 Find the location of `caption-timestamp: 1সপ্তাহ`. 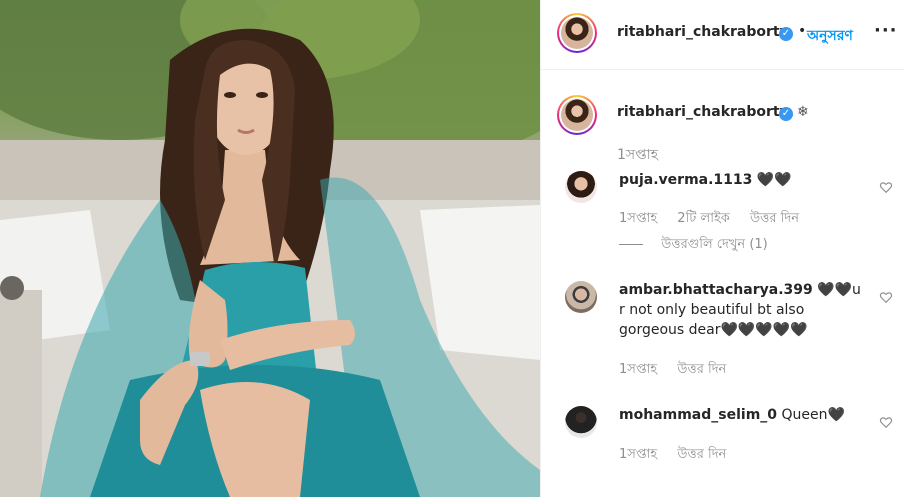

caption-timestamp: 1সপ্তাহ is located at coordinates (637, 155).